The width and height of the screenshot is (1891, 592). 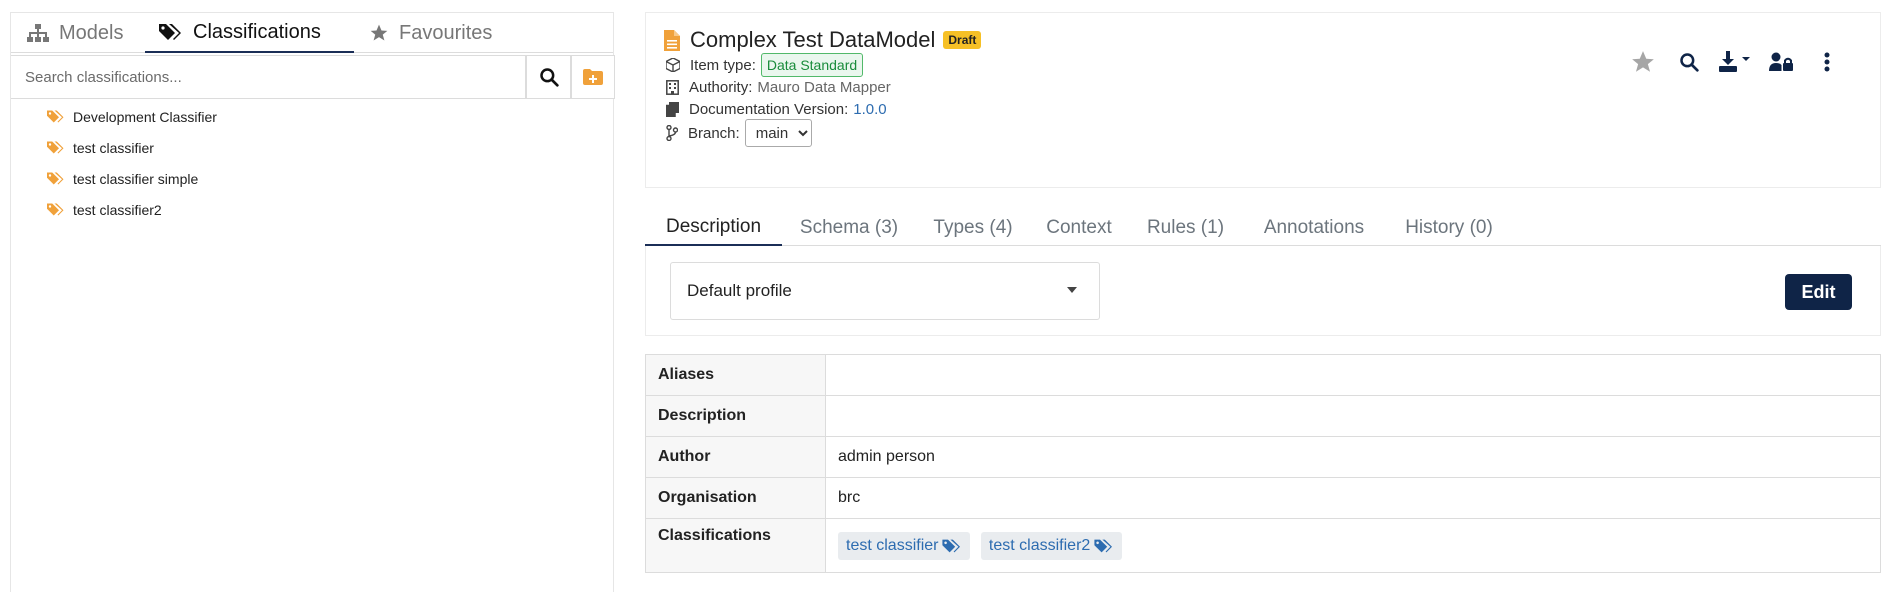 I want to click on item-type-row: Item type: Data Standard, so click(x=765, y=65).